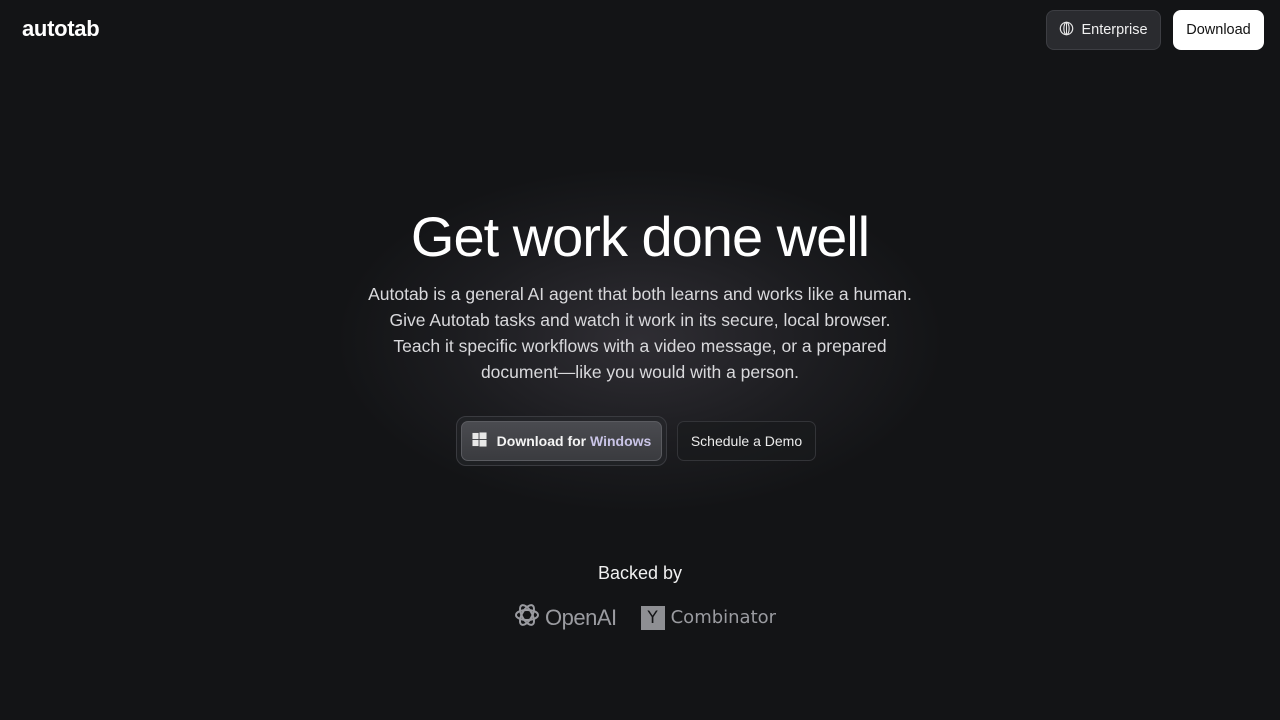 This screenshot has height=720, width=1280. Describe the element at coordinates (1218, 30) in the screenshot. I see `download-button: Download` at that location.